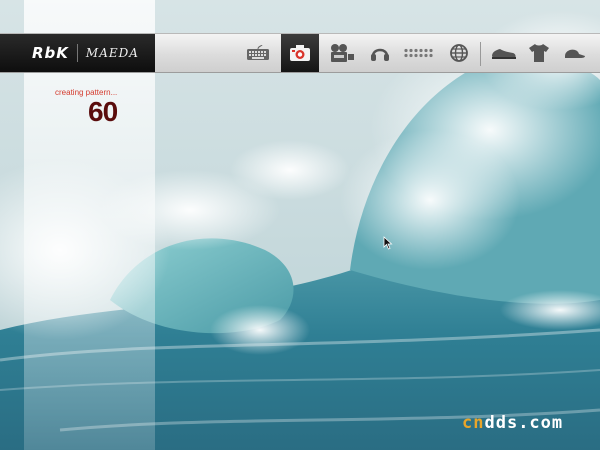 The width and height of the screenshot is (600, 450). Describe the element at coordinates (388, 245) in the screenshot. I see `mouse-cursor-icon` at that location.